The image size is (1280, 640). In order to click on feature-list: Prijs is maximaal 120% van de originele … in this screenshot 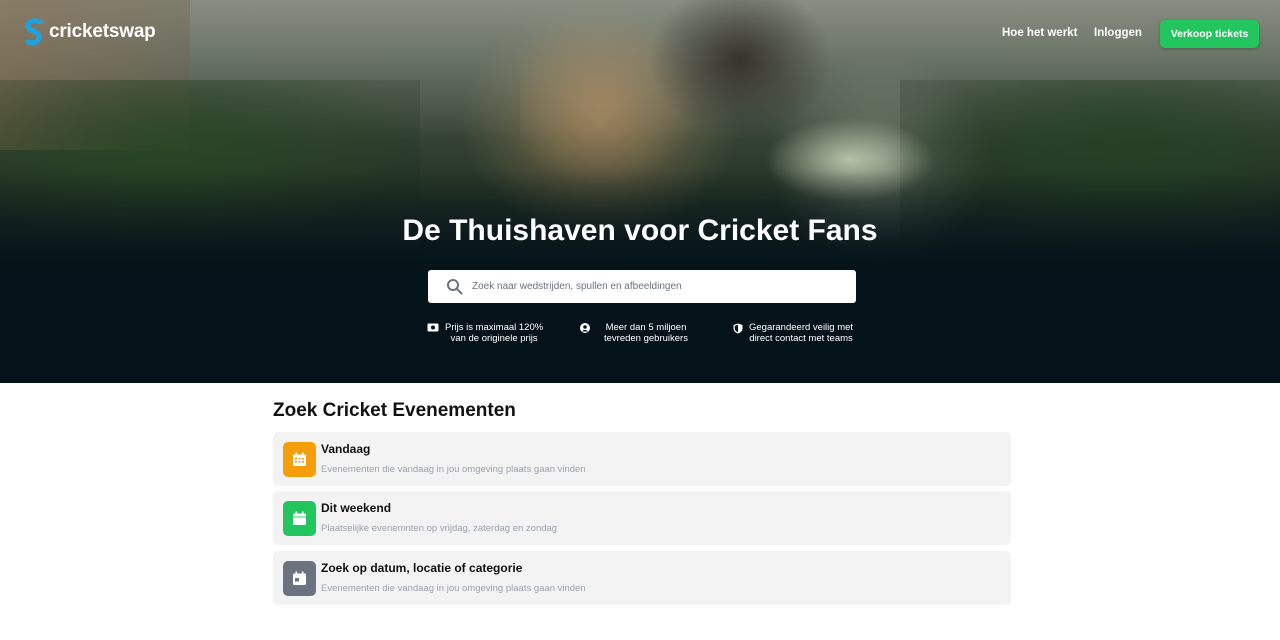, I will do `click(640, 337)`.